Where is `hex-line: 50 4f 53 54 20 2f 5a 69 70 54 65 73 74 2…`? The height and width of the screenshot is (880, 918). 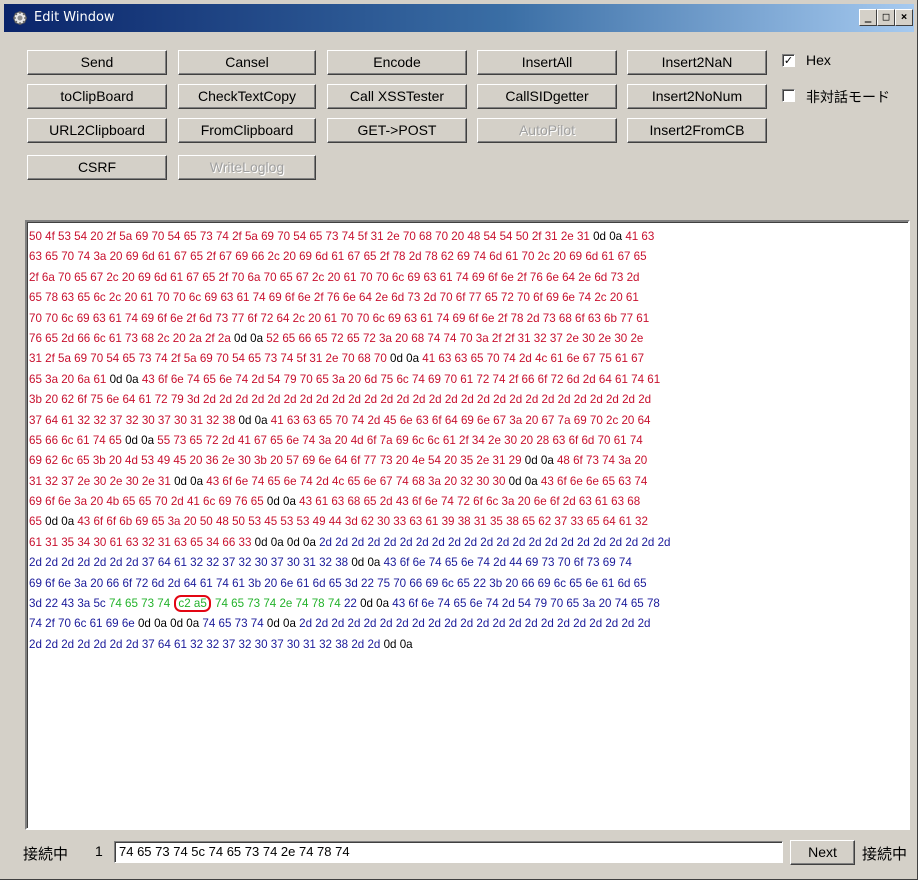 hex-line: 50 4f 53 54 20 2f 5a 69 70 54 65 73 74 2… is located at coordinates (467, 237).